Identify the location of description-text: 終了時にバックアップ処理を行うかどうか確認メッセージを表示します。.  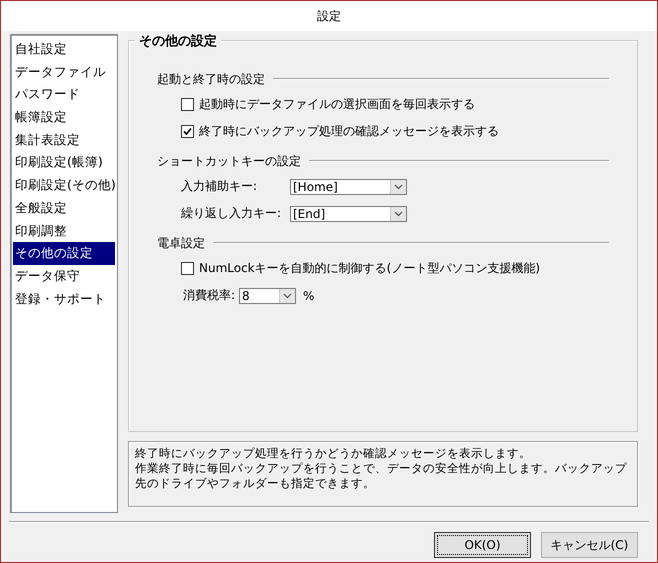
(333, 453).